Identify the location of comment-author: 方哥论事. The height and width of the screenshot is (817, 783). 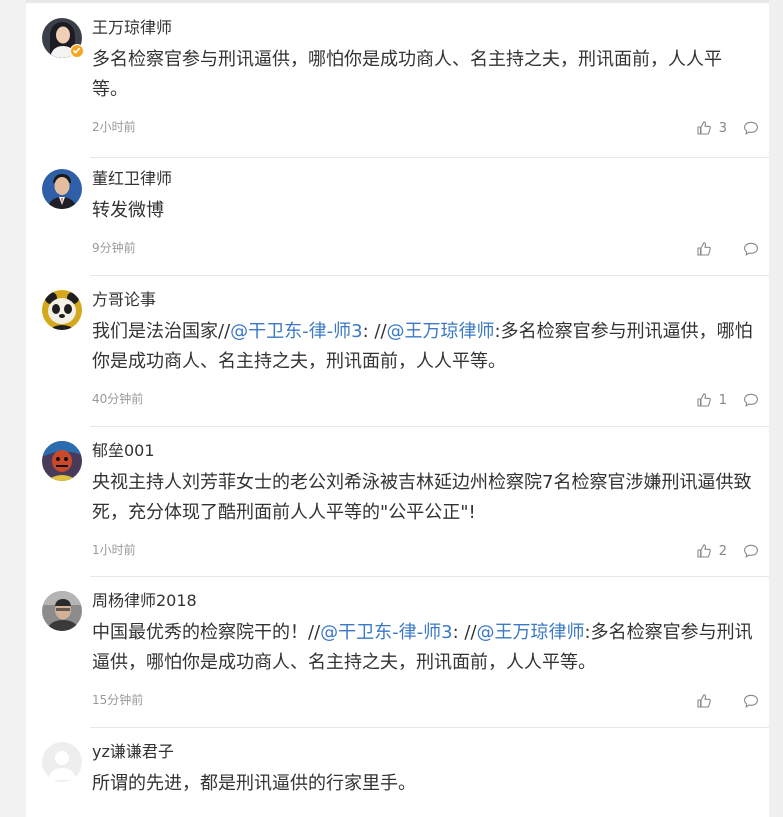
(124, 300).